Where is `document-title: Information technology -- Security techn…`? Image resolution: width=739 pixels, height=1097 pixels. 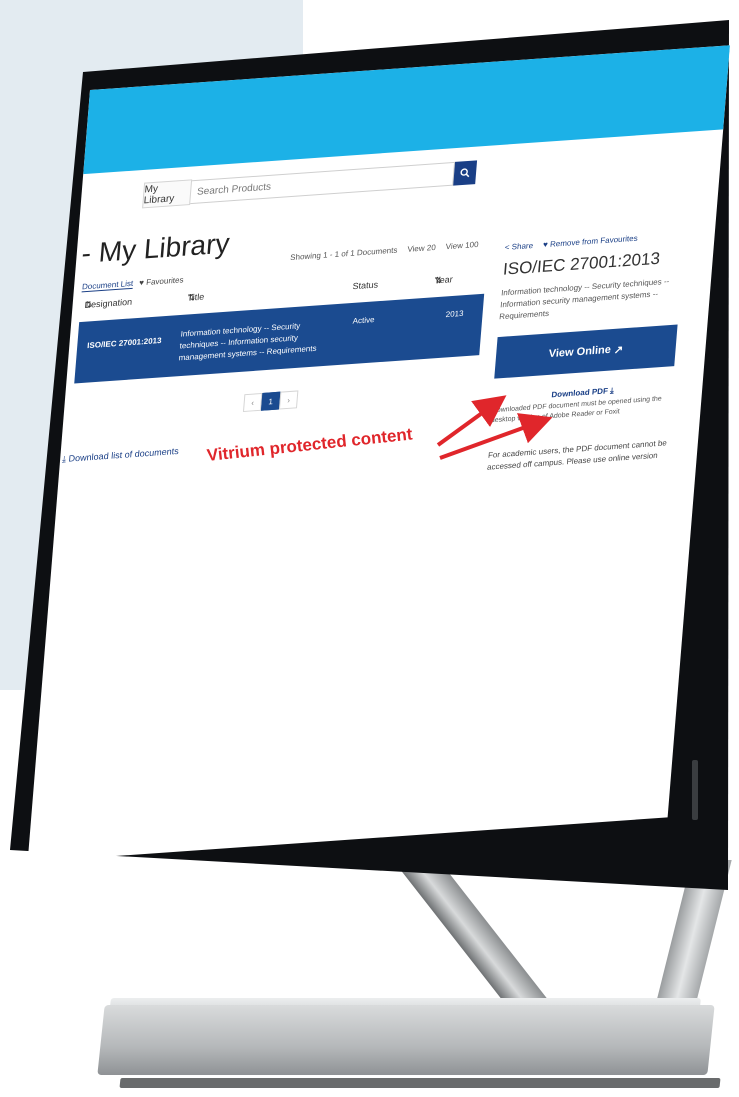 document-title: Information technology -- Security techn… is located at coordinates (584, 299).